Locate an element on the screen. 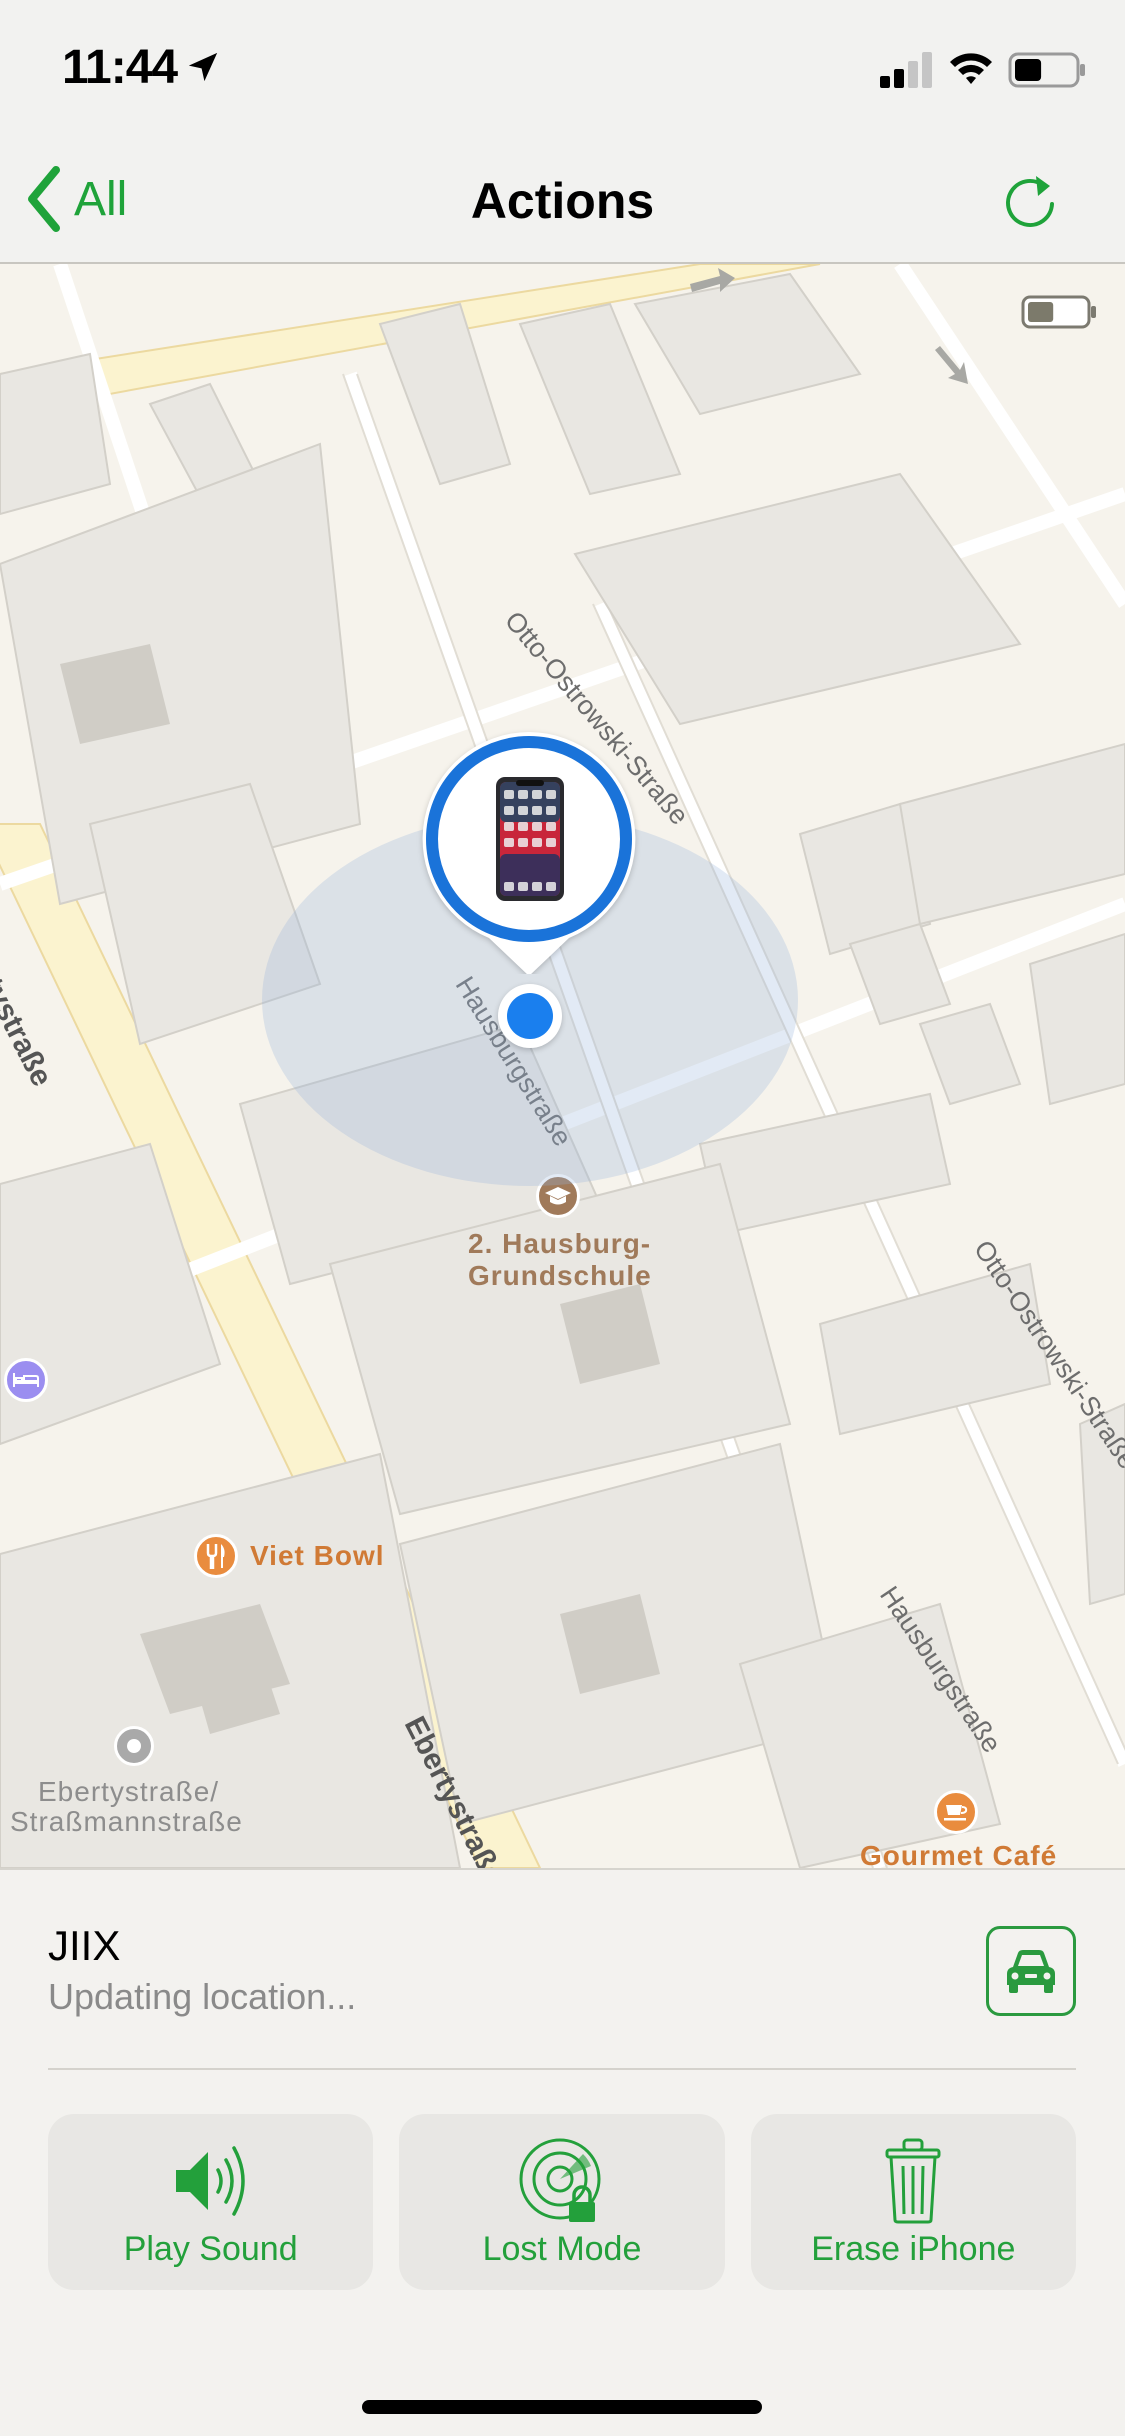 The height and width of the screenshot is (2436, 1125). speaker-icon is located at coordinates (210, 2181).